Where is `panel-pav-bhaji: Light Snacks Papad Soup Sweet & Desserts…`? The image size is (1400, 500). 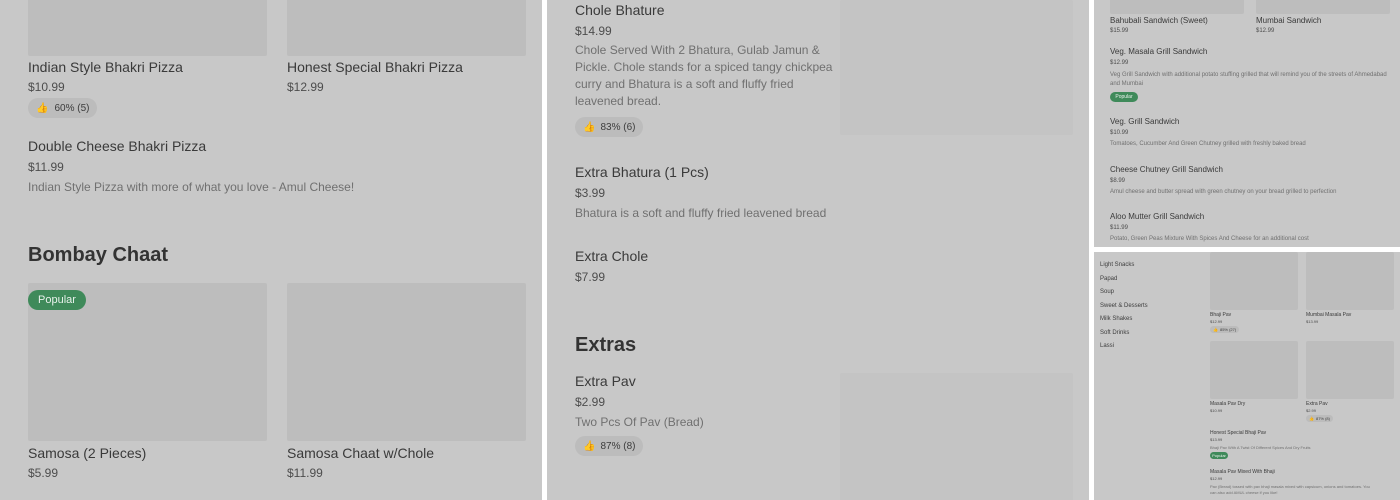 panel-pav-bhaji: Light Snacks Papad Soup Sweet & Desserts… is located at coordinates (1247, 376).